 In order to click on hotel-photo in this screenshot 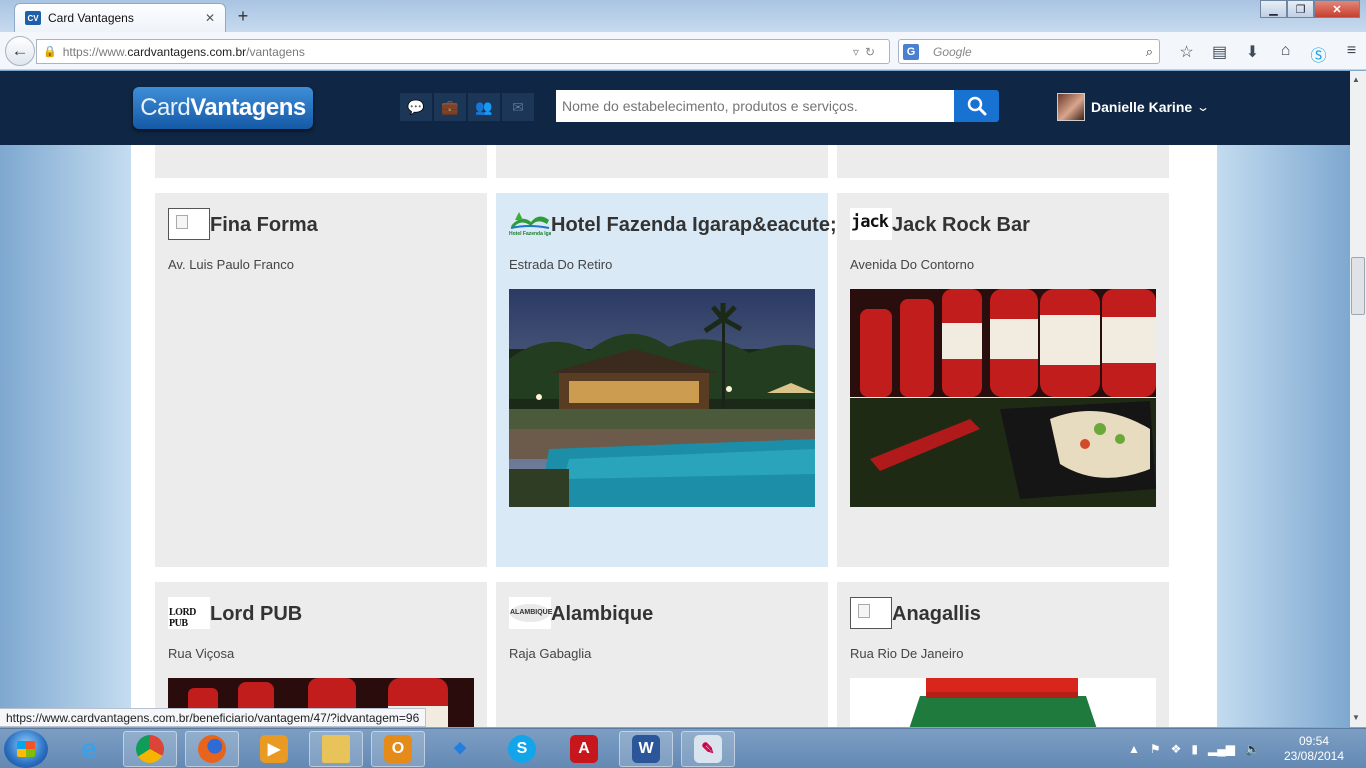, I will do `click(662, 398)`.